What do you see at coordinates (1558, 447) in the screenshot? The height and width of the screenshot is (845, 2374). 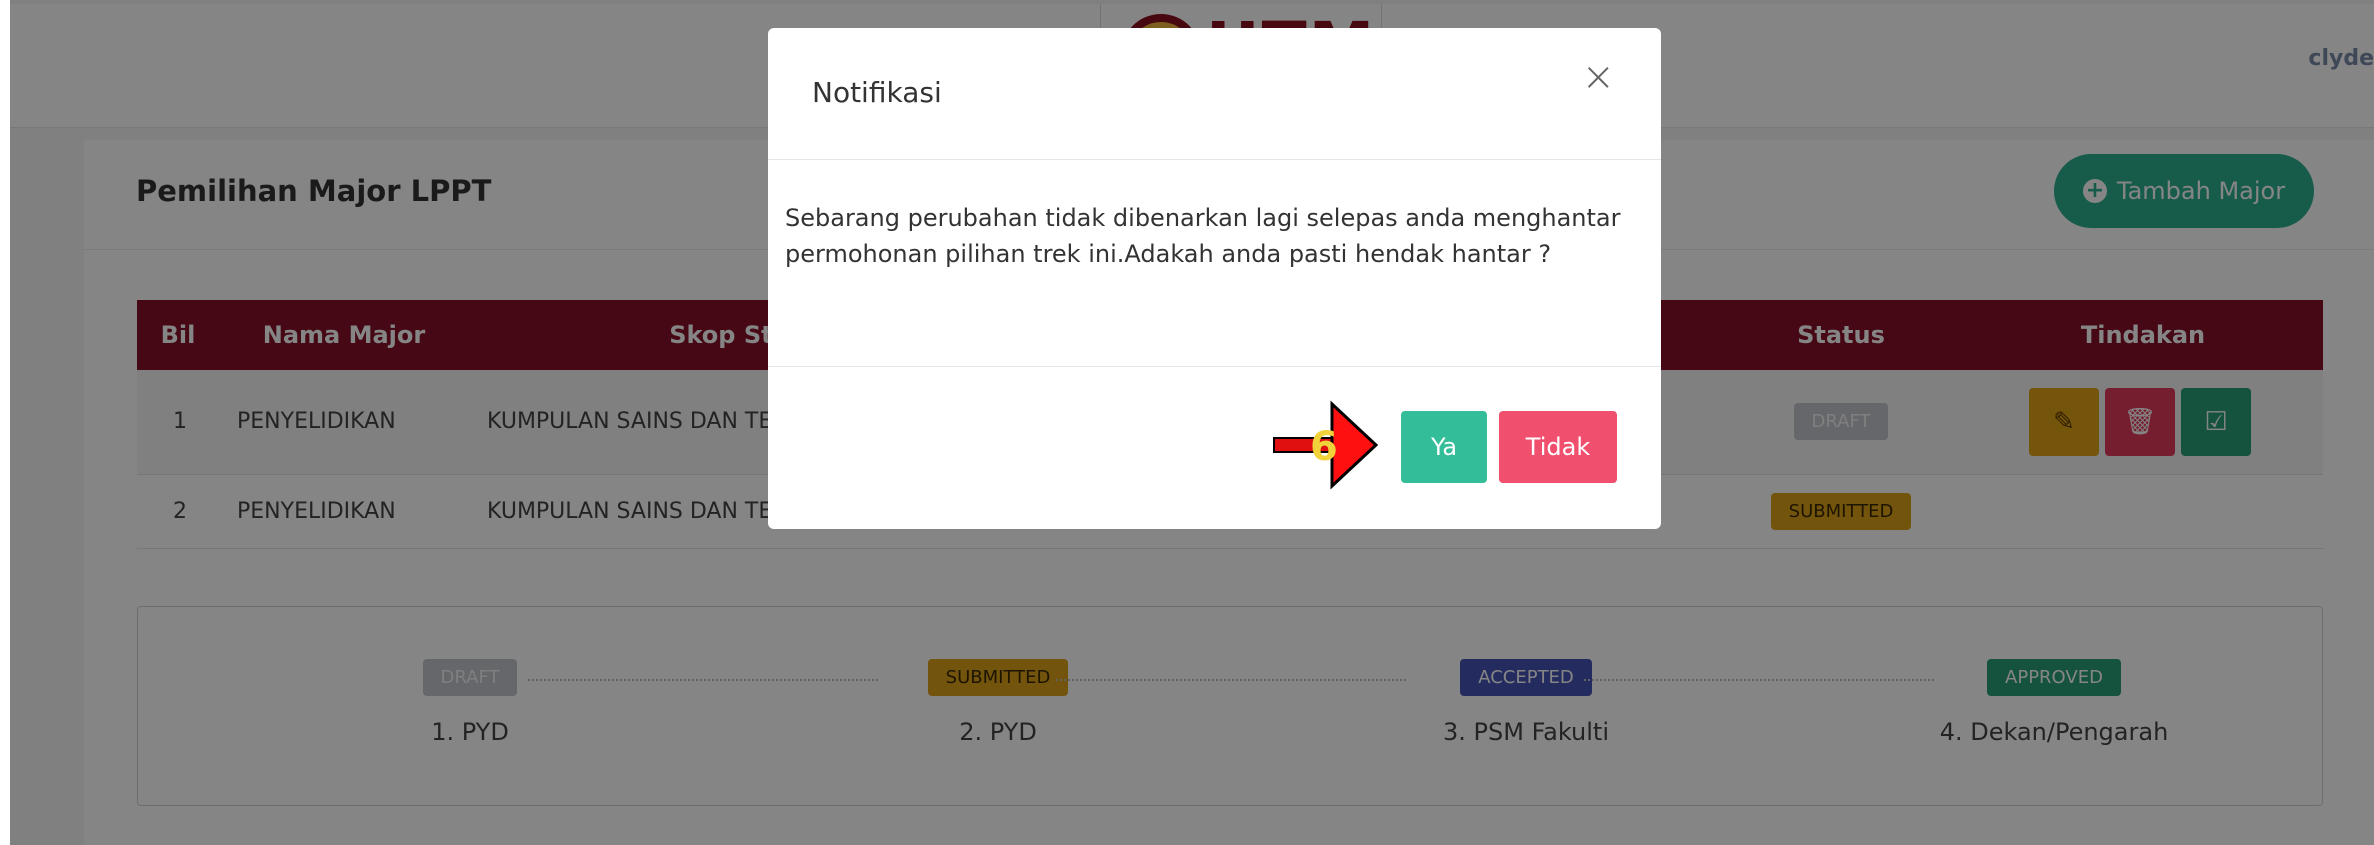 I see `no-button: Tidak` at bounding box center [1558, 447].